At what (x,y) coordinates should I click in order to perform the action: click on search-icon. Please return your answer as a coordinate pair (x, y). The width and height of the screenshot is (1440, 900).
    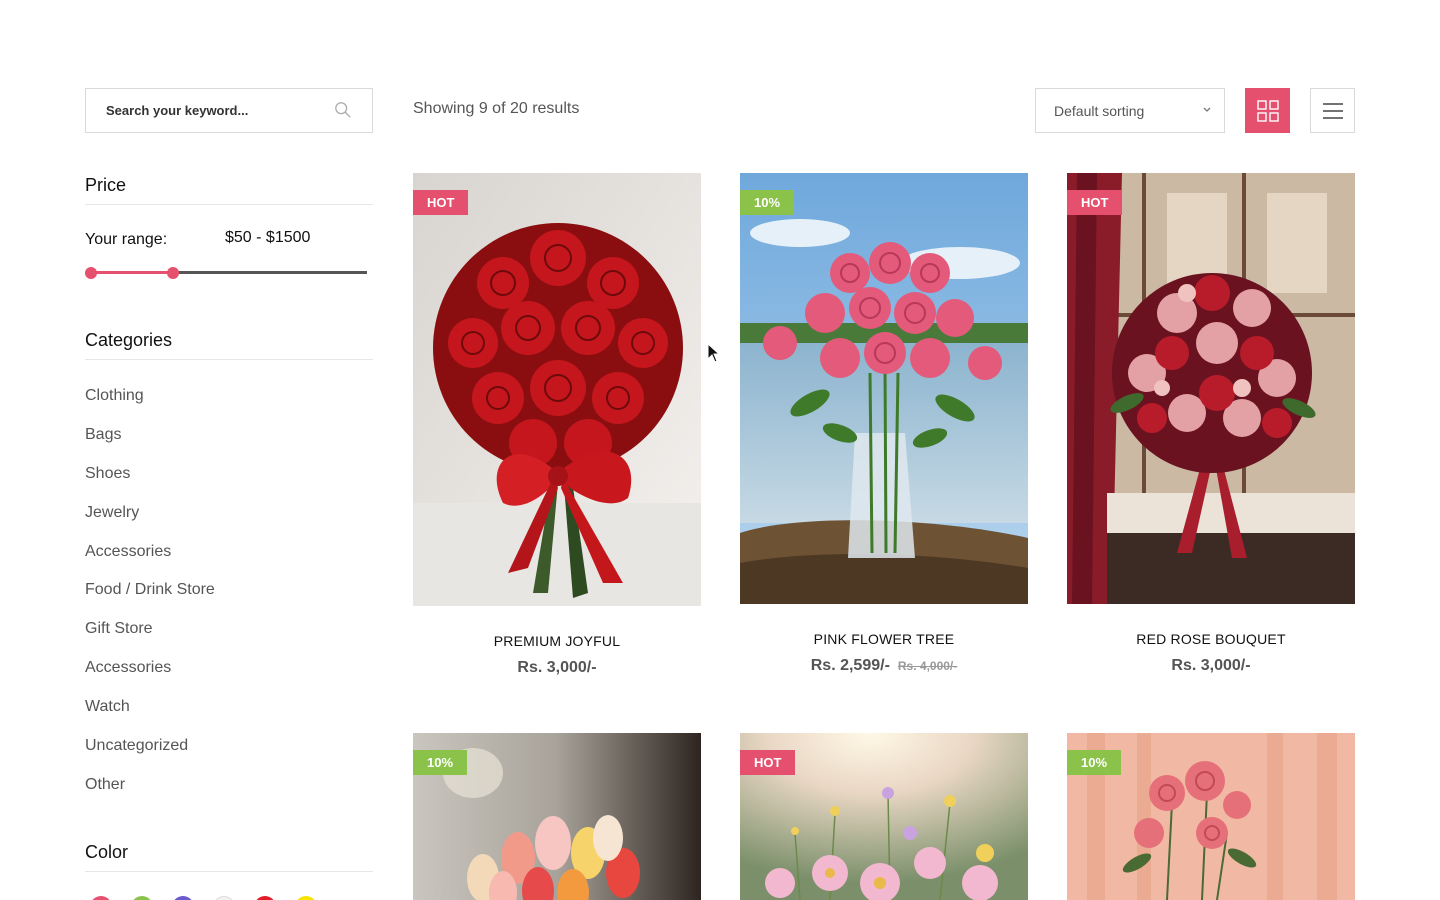
    Looking at the image, I should click on (343, 110).